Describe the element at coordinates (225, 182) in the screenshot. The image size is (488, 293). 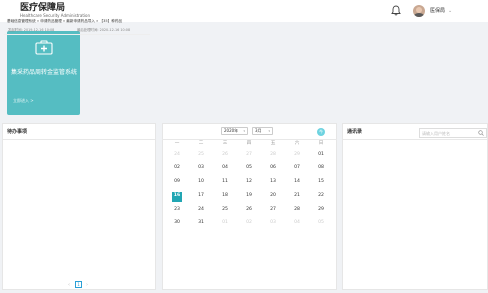
I see `calendar-day: 11` at that location.